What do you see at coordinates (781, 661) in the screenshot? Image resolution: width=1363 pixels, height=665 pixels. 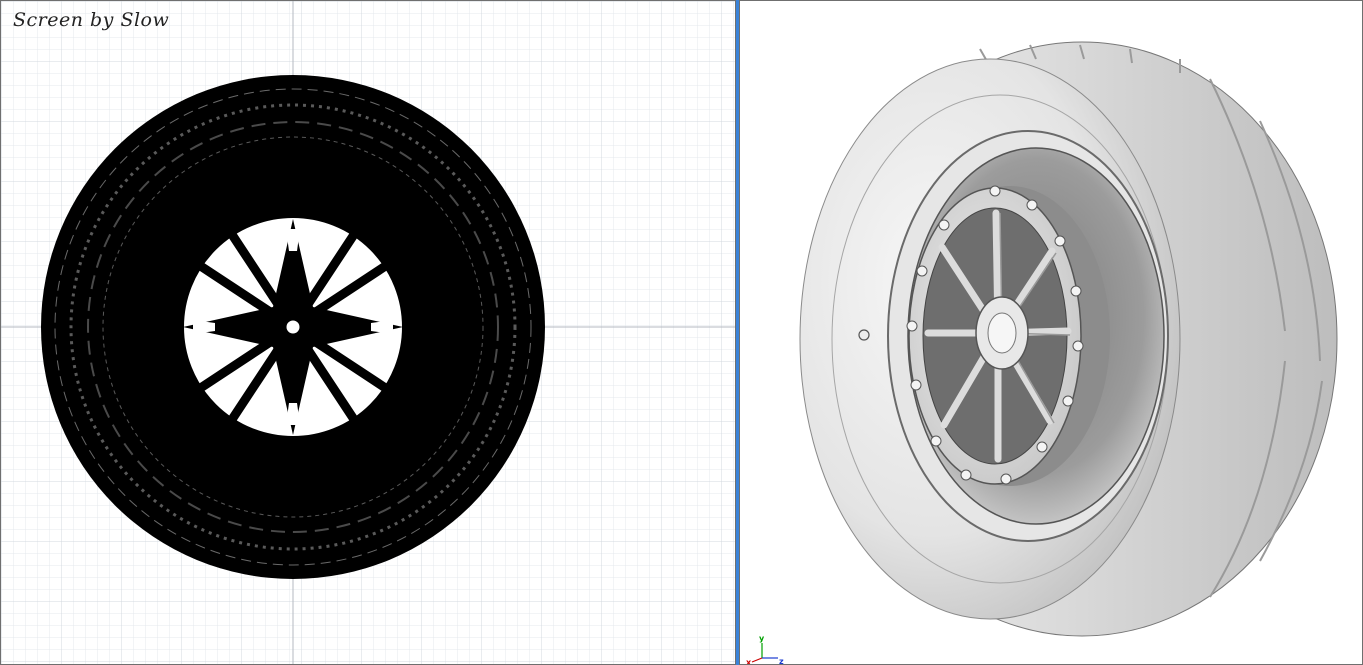 I see `axis-label-z: z` at bounding box center [781, 661].